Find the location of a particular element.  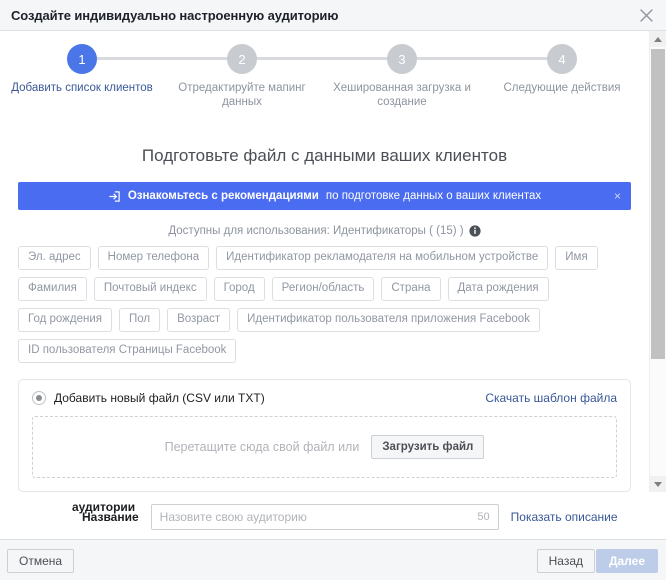

stepper-step-2-number: 2 is located at coordinates (242, 59).